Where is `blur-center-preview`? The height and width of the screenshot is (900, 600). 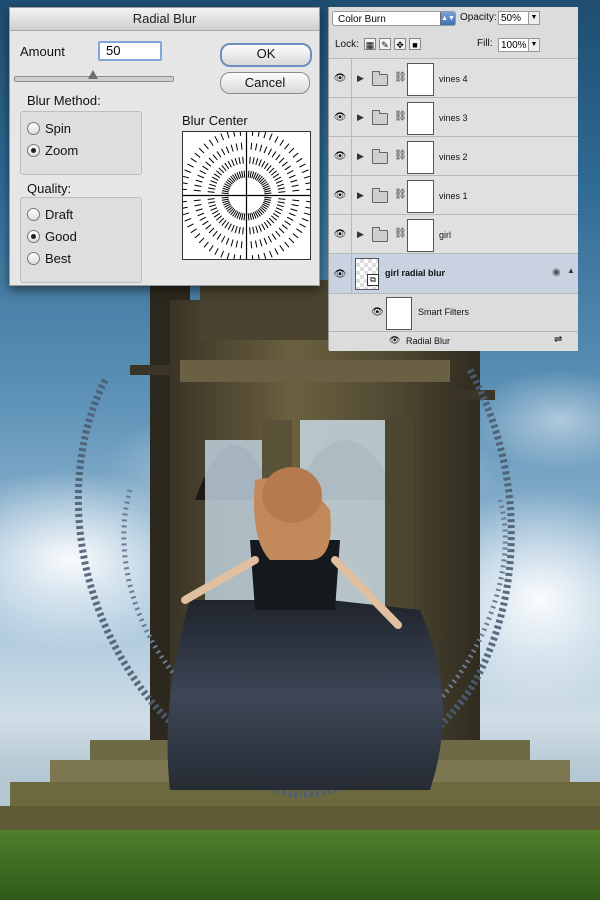 blur-center-preview is located at coordinates (246, 195).